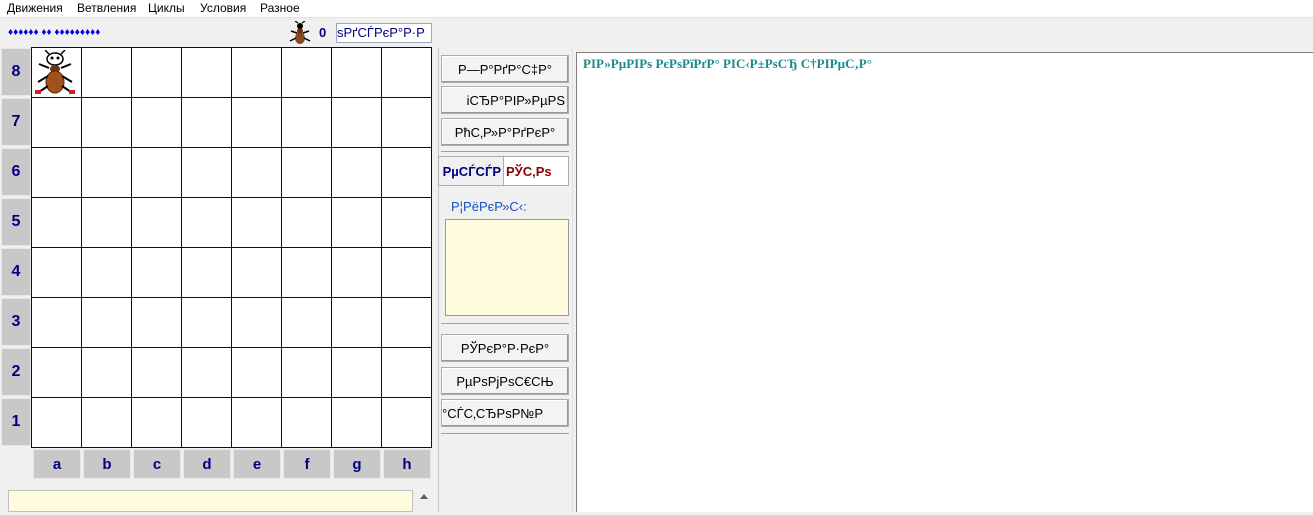  Describe the element at coordinates (157, 273) in the screenshot. I see `board-square-c4` at that location.